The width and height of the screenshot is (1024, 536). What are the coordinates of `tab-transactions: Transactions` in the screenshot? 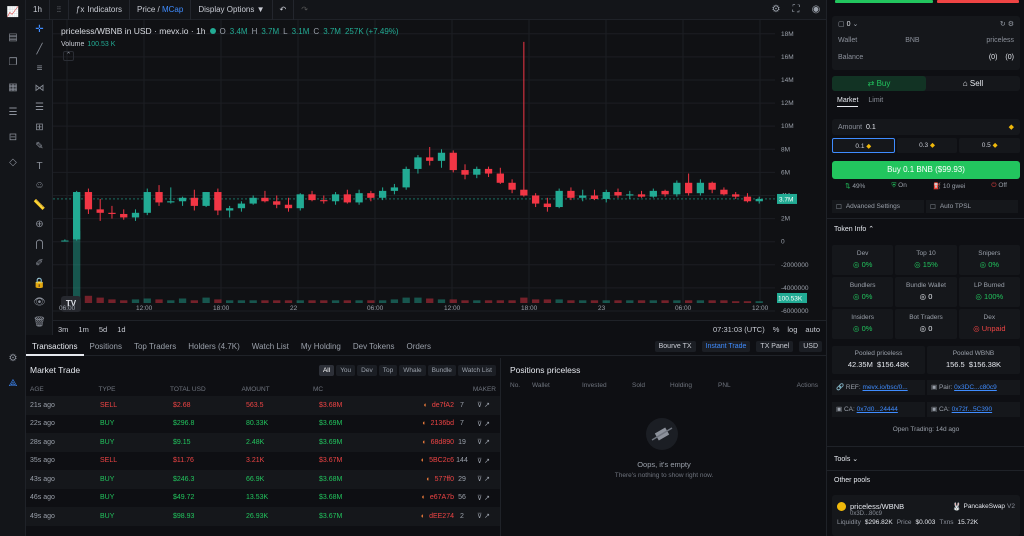 It's located at (55, 347).